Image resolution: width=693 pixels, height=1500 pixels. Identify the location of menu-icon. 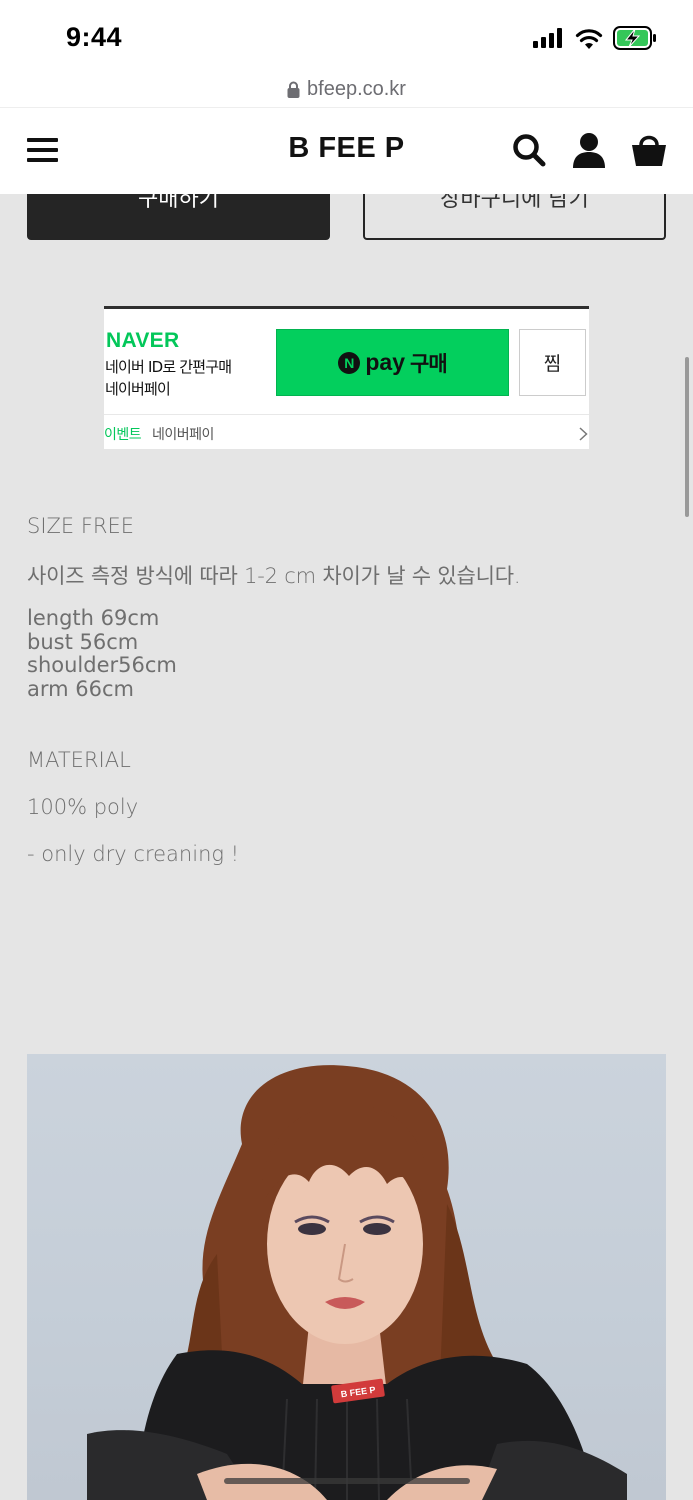
(43, 151).